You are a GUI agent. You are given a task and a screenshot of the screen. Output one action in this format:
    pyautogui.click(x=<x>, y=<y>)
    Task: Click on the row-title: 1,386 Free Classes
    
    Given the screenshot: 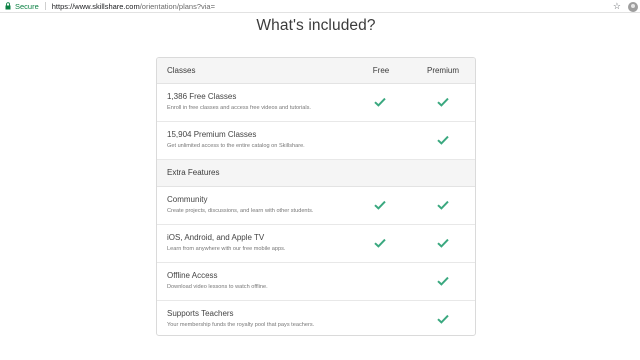 What is the action you would take?
    pyautogui.click(x=202, y=96)
    